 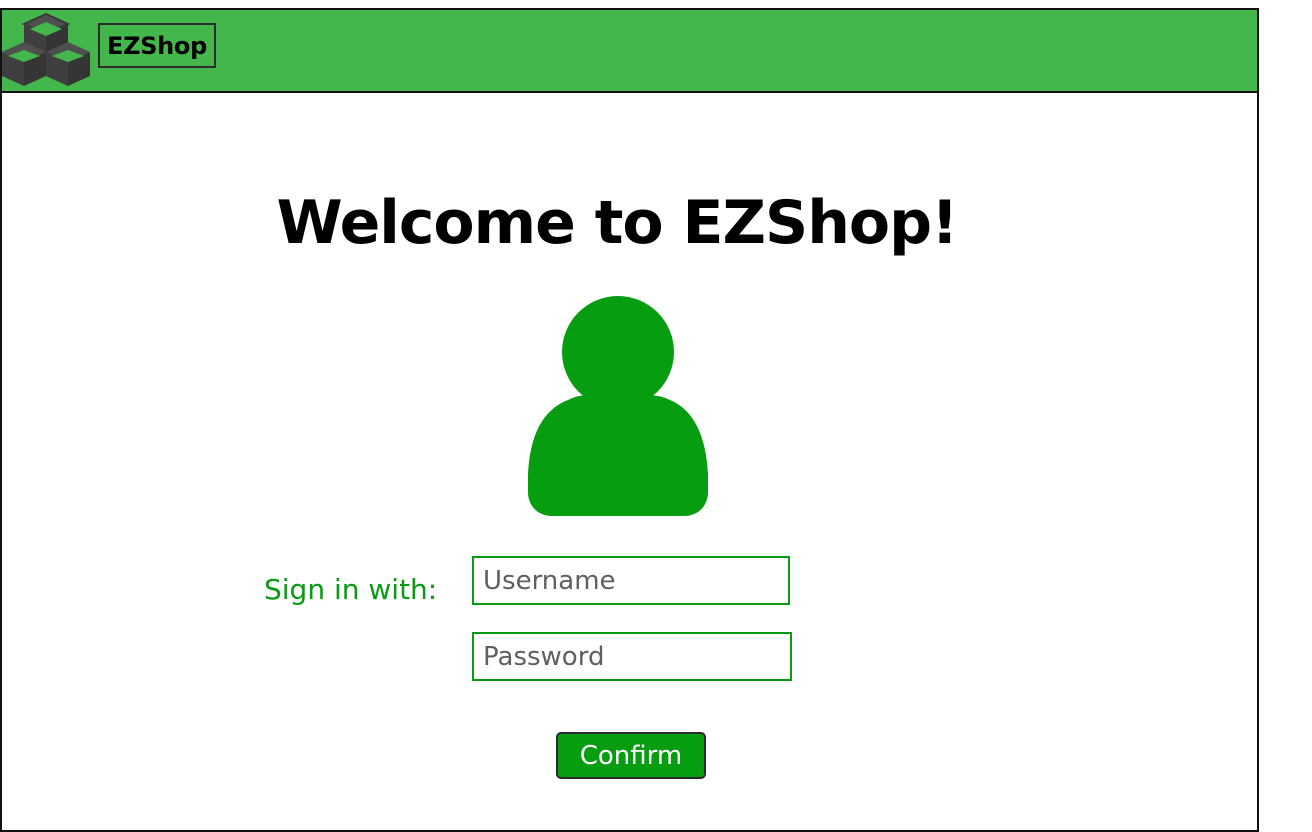 I want to click on user-icon, so click(x=618, y=406).